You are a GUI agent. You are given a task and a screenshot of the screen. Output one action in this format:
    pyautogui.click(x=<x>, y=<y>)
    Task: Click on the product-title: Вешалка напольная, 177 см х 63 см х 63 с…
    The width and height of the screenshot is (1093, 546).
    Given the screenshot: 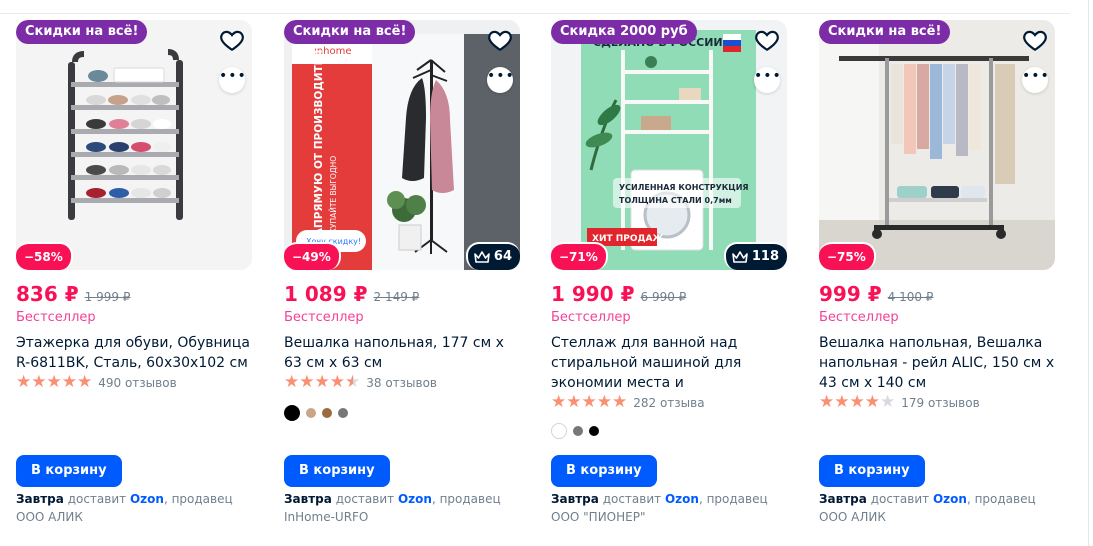 What is the action you would take?
    pyautogui.click(x=402, y=353)
    